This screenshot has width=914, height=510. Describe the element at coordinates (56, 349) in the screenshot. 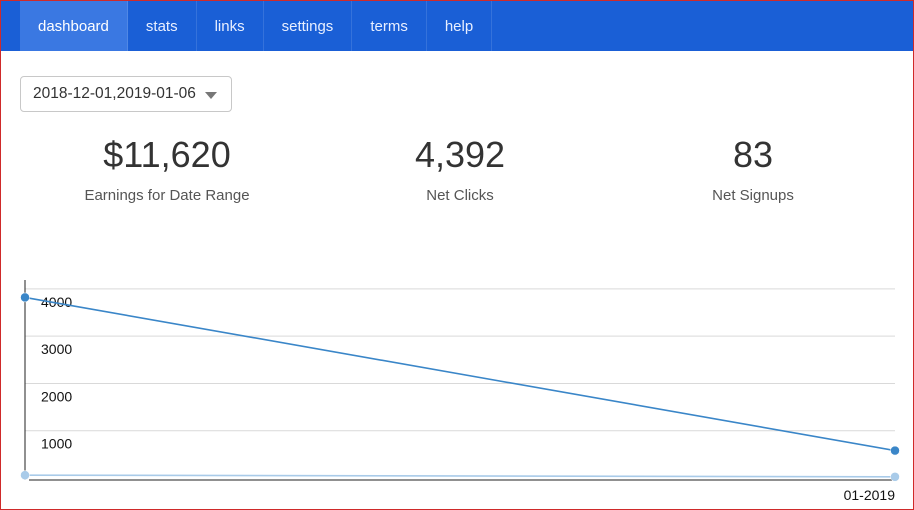

I see `y-tick-label: 3000` at that location.